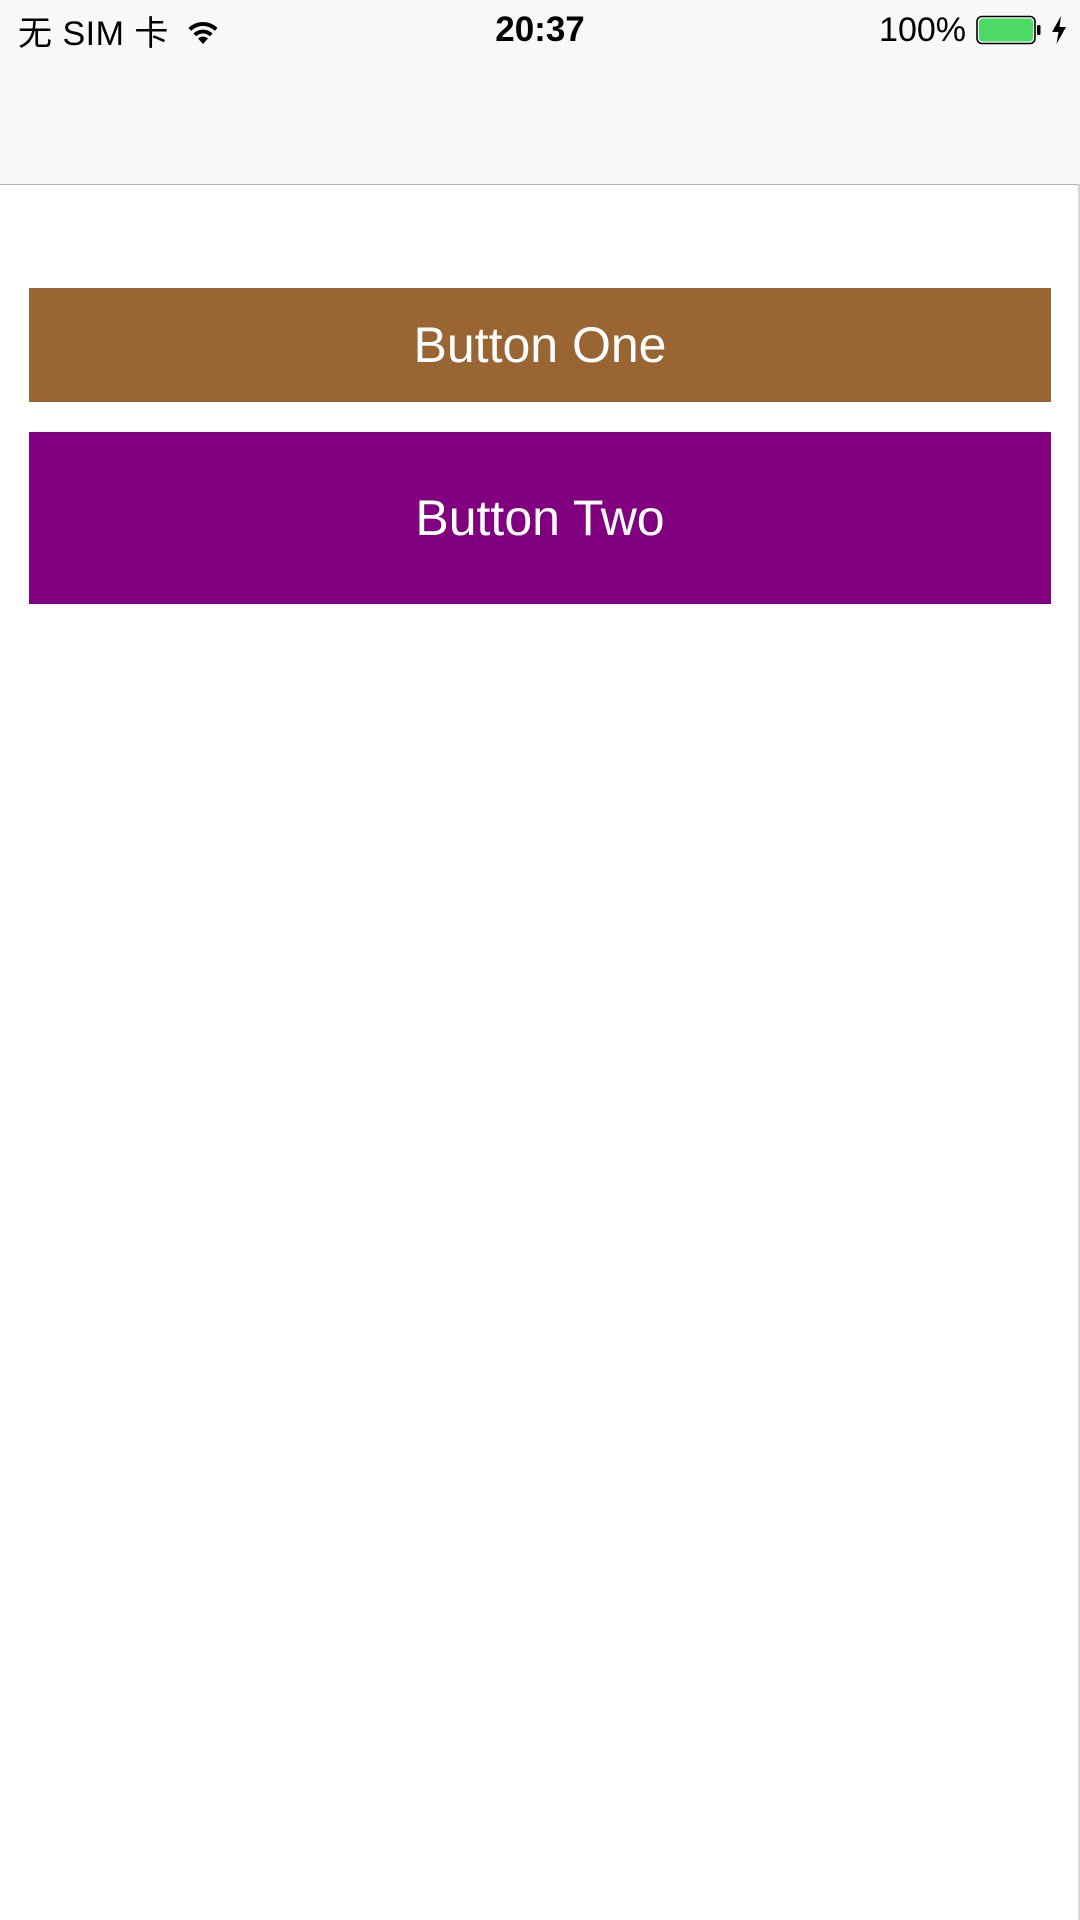  I want to click on navigation-bar: 无 SIM 卡 20:37 100%, so click(540, 92).